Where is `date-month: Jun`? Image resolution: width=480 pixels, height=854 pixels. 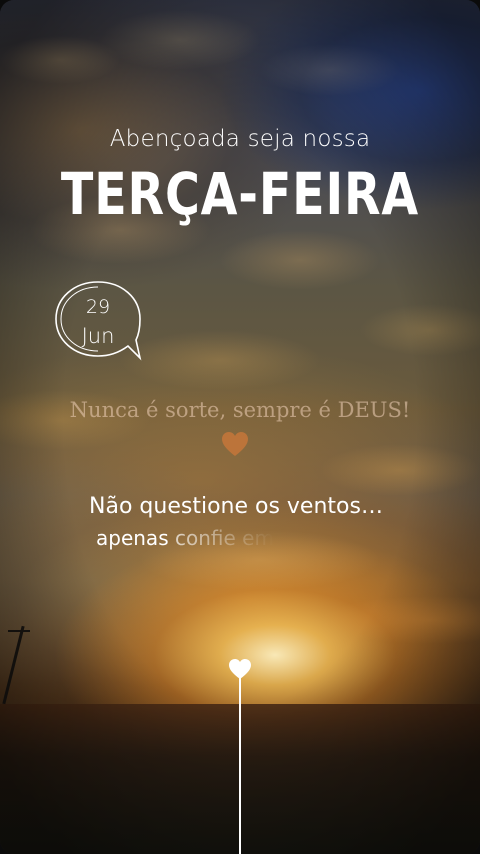 date-month: Jun is located at coordinates (98, 336).